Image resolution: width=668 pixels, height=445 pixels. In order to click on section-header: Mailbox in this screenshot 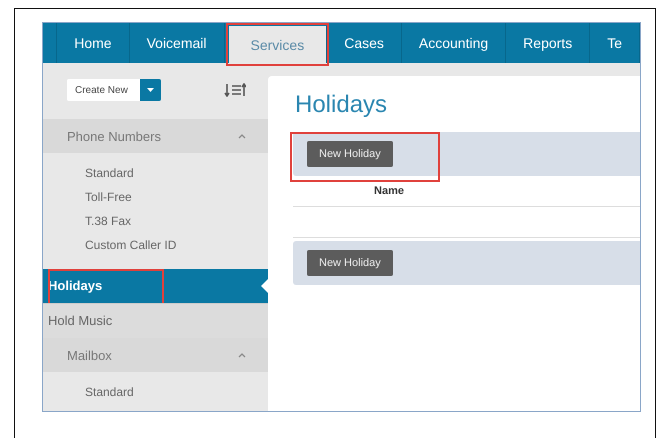, I will do `click(155, 355)`.